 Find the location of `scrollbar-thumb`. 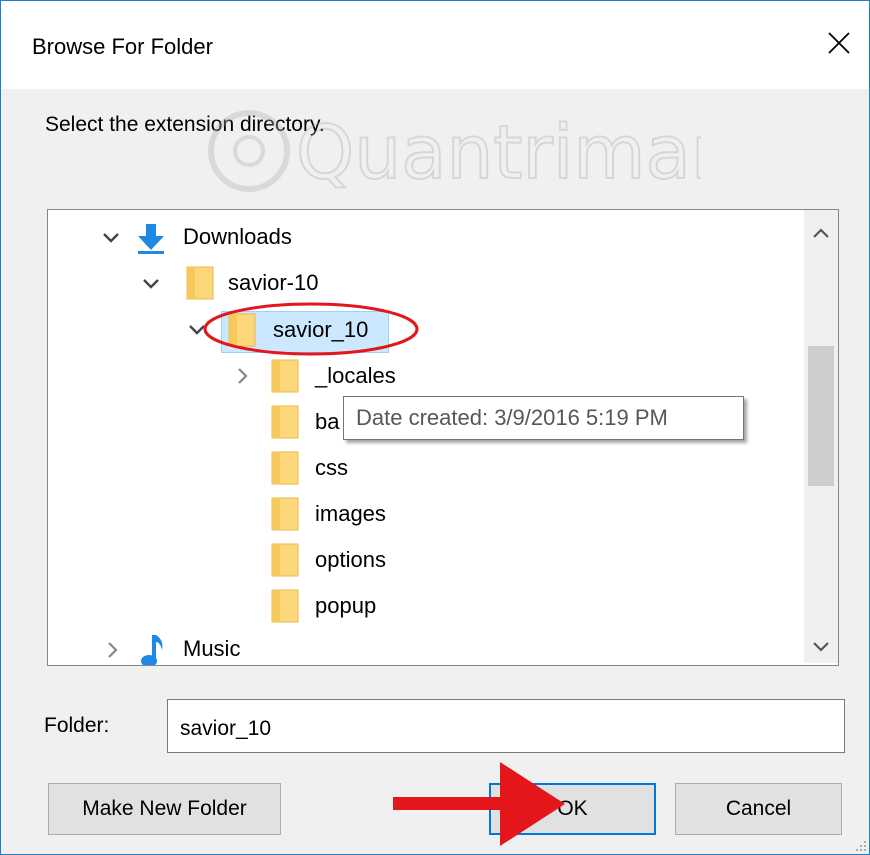

scrollbar-thumb is located at coordinates (821, 416).